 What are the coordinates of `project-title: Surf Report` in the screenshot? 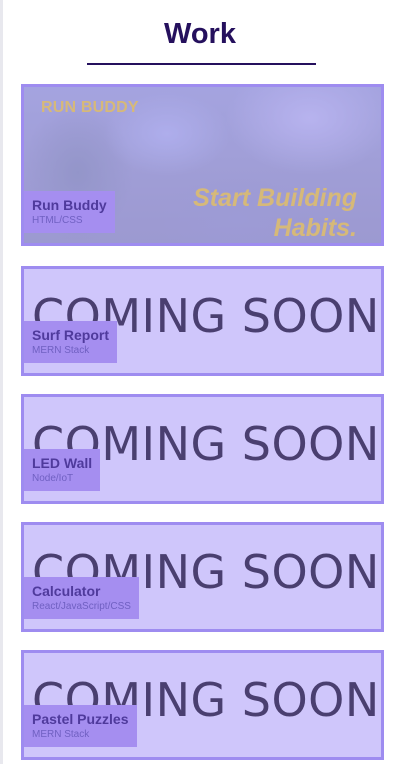 It's located at (70, 335).